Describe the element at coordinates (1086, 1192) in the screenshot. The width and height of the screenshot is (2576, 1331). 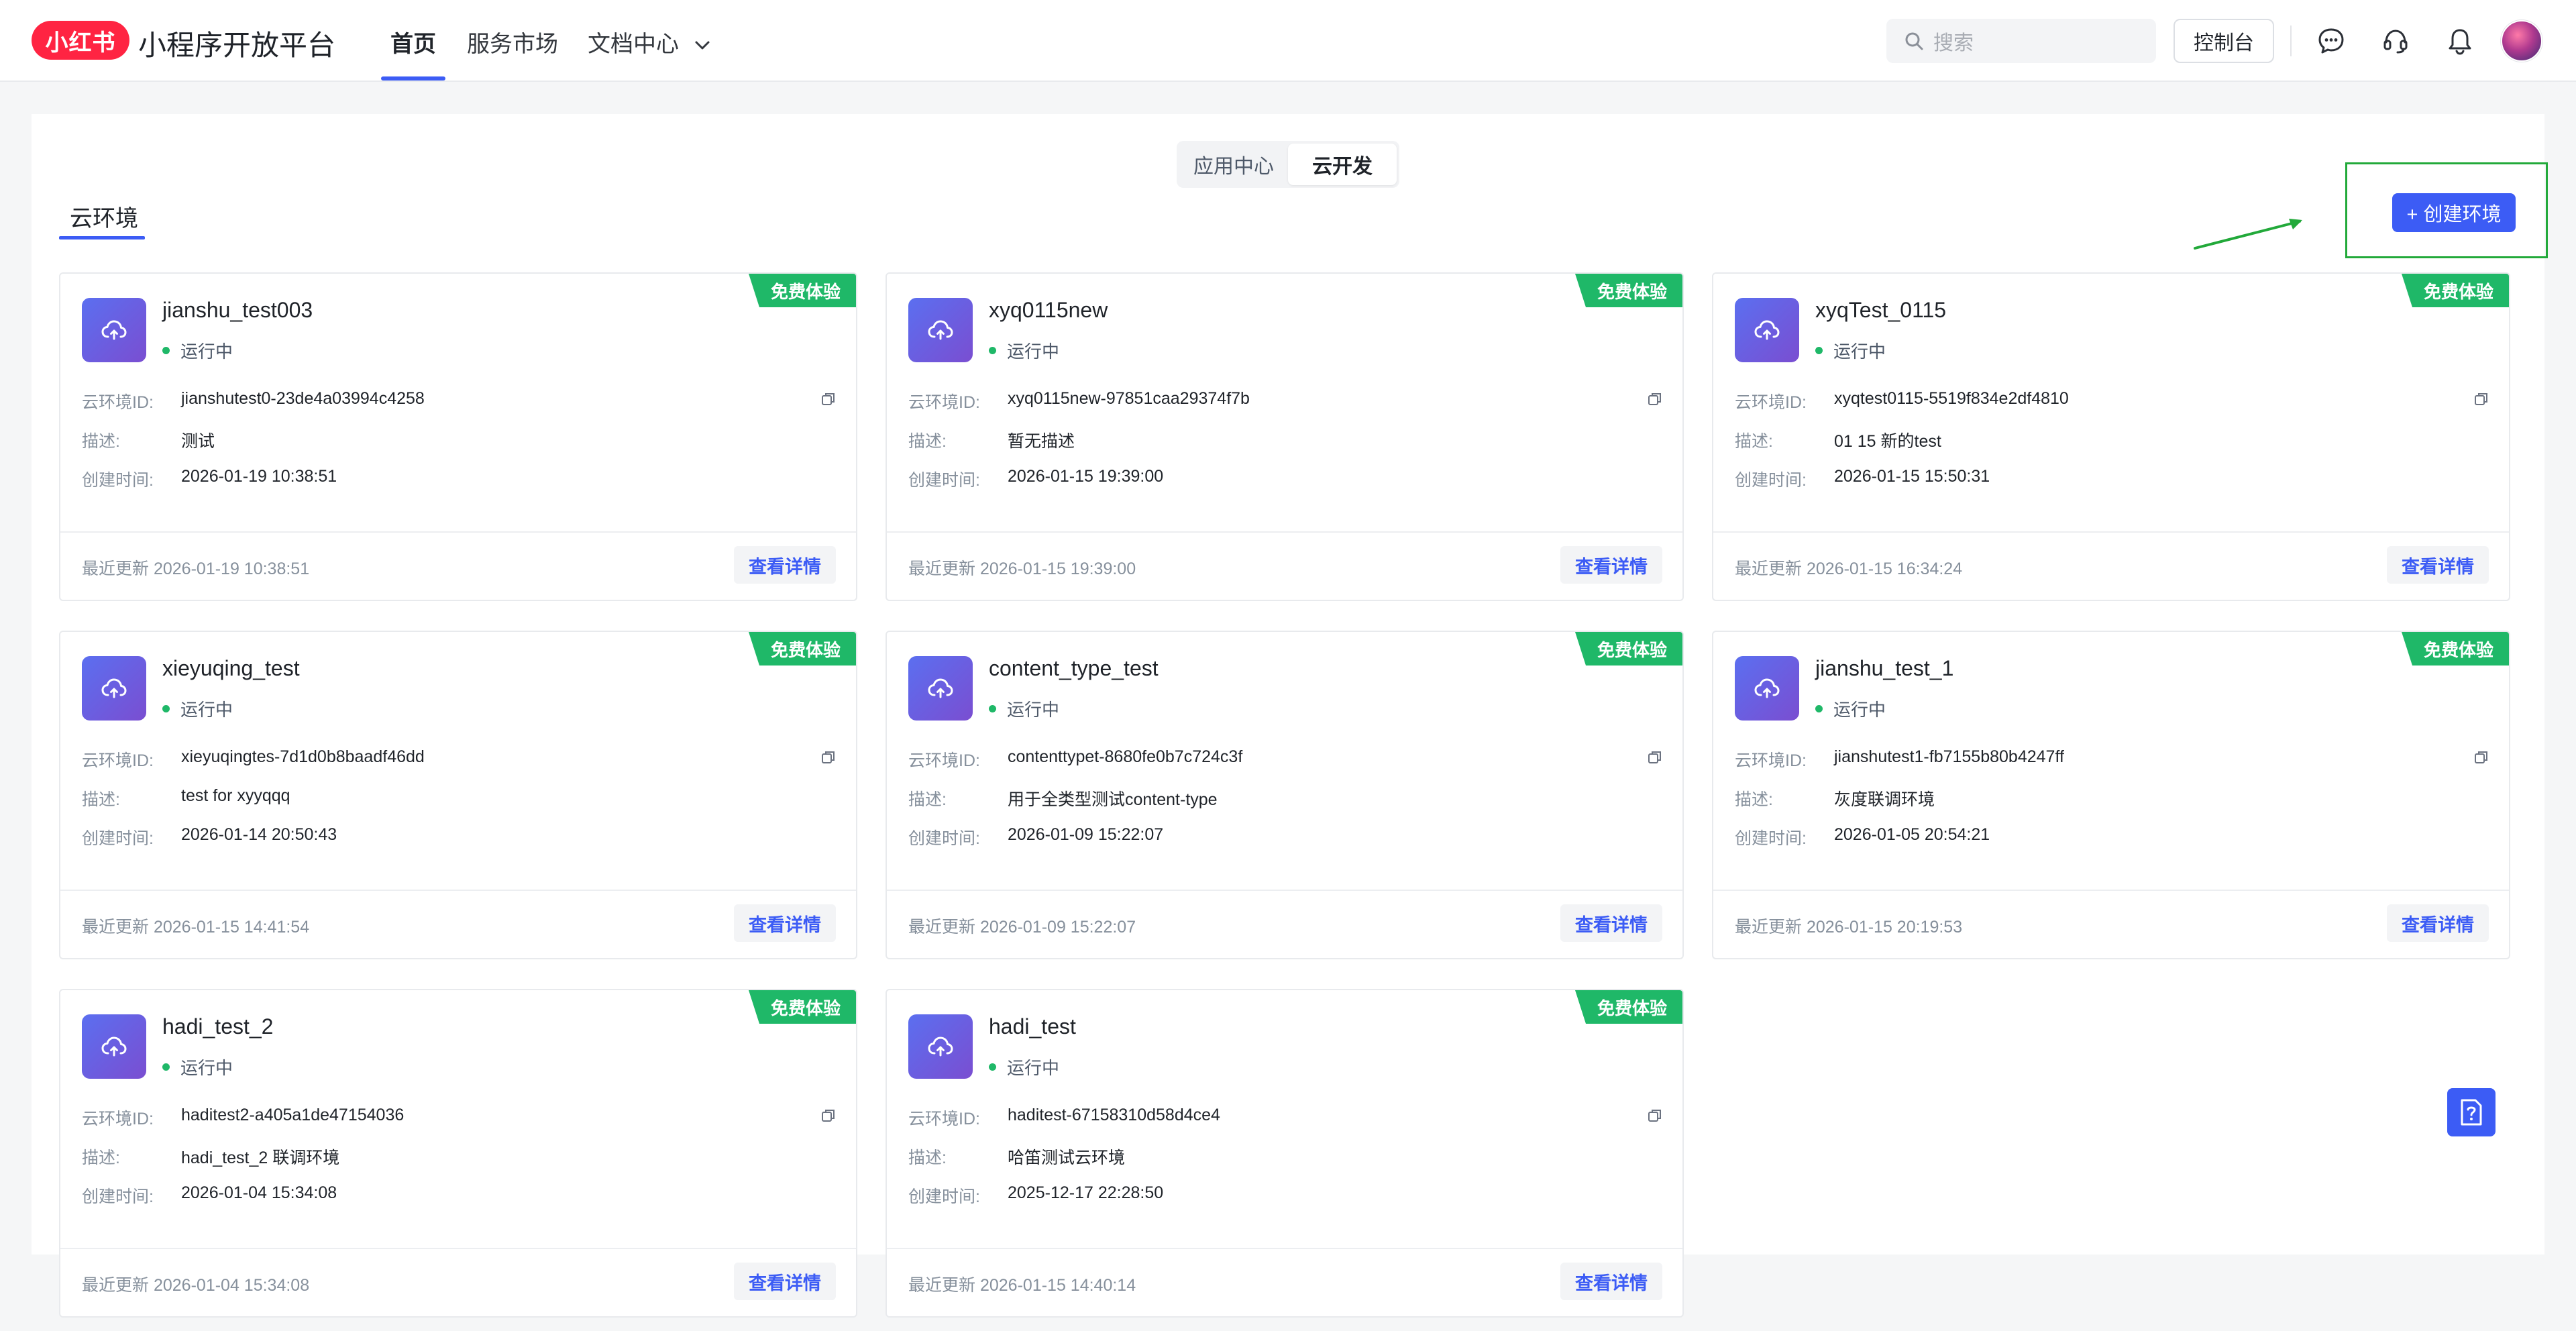
I see `created-time-value: 2025-12-17 22:28:50` at that location.